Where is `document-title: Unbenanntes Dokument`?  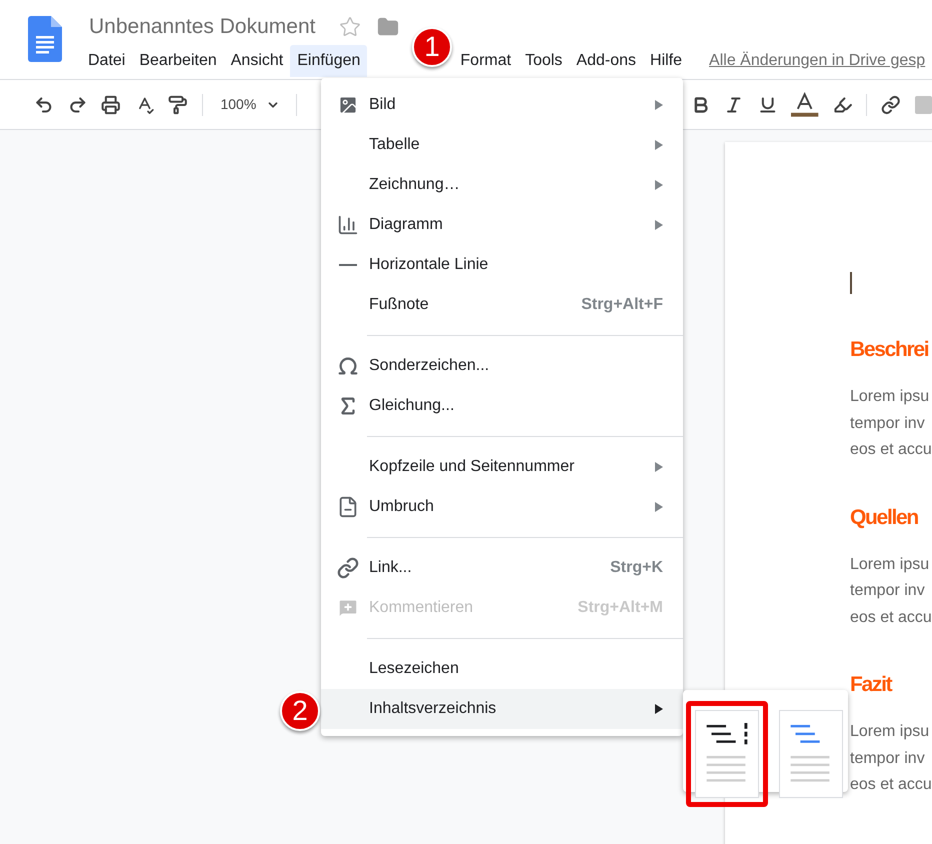 document-title: Unbenanntes Dokument is located at coordinates (202, 27).